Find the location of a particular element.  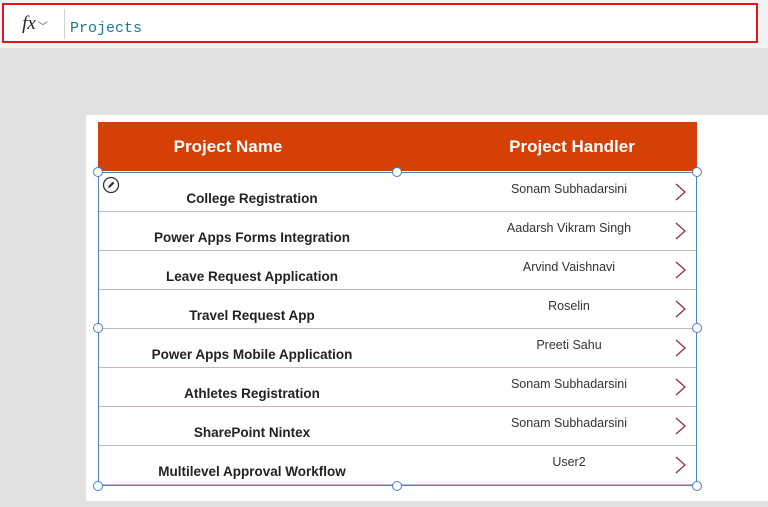

project-handler: Preeti Sahu is located at coordinates (569, 345).